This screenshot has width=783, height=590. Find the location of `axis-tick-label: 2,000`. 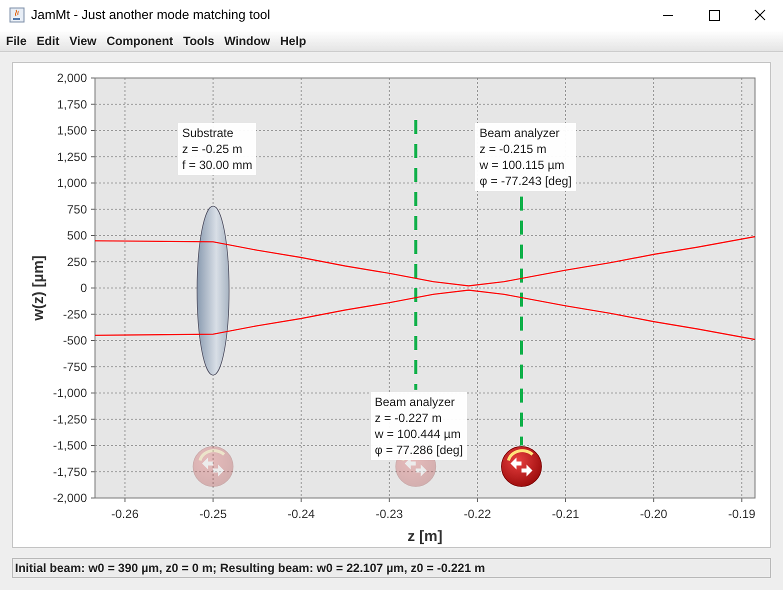

axis-tick-label: 2,000 is located at coordinates (71, 78).